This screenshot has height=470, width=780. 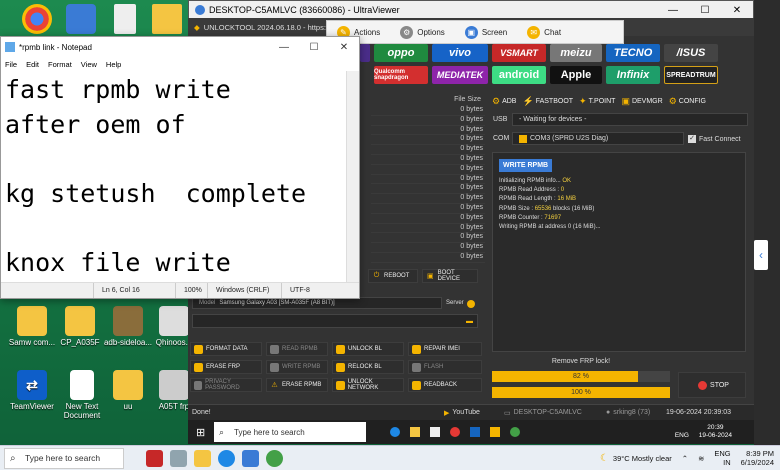 What do you see at coordinates (445, 385) in the screenshot?
I see `readback-button: READBACK` at bounding box center [445, 385].